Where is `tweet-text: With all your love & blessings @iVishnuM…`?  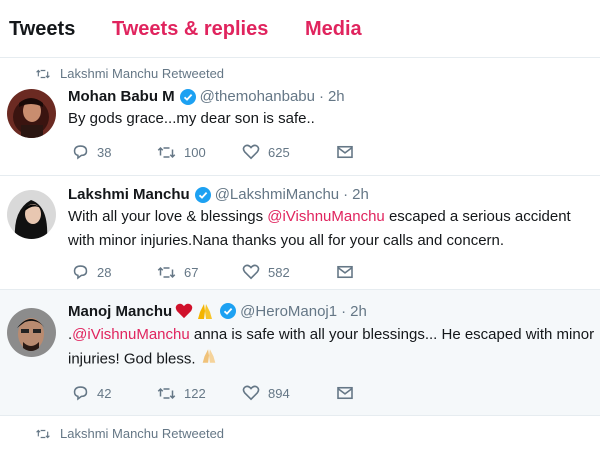 tweet-text: With all your love & blessings @iVishnuM… is located at coordinates (333, 229).